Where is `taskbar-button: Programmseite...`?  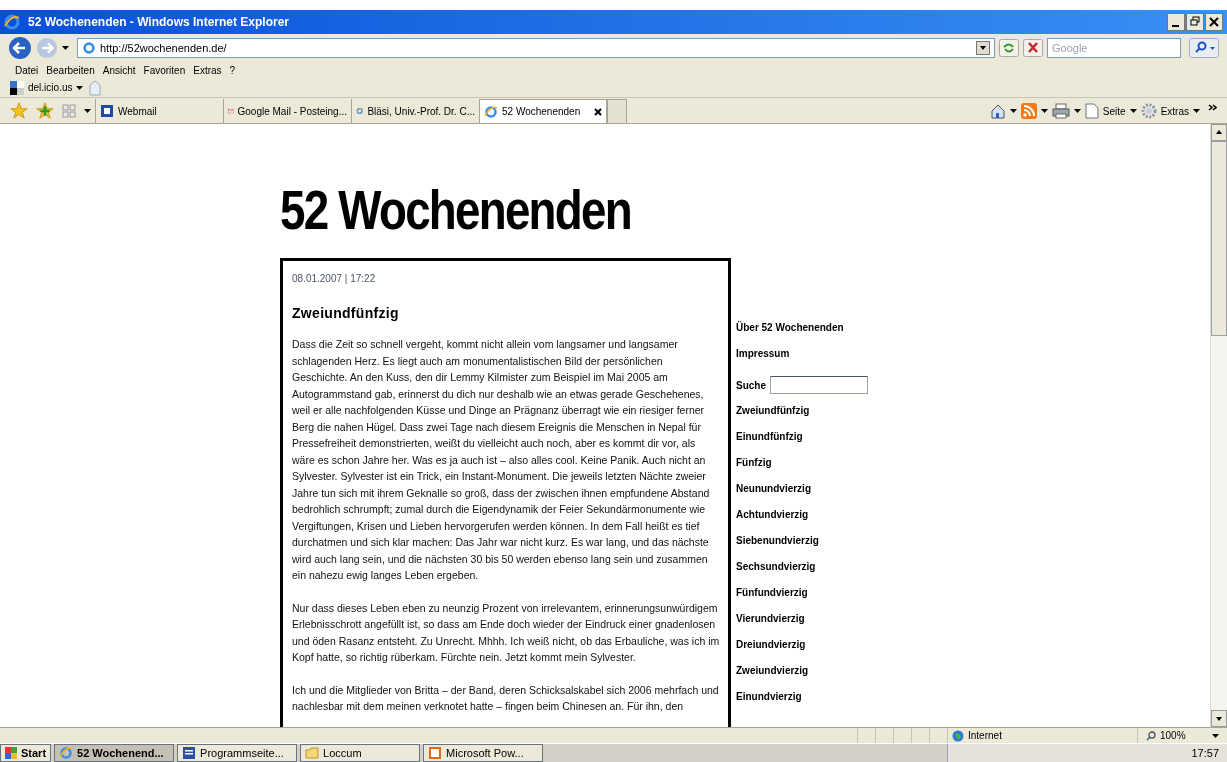
taskbar-button: Programmseite... is located at coordinates (237, 753).